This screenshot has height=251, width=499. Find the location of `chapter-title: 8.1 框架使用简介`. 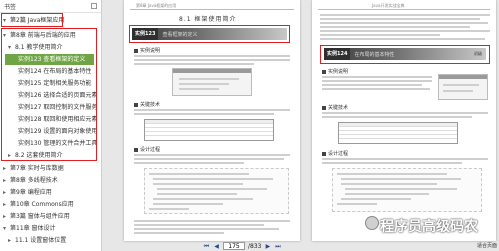

chapter-title: 8.1 框架使用简介 is located at coordinates (208, 19).